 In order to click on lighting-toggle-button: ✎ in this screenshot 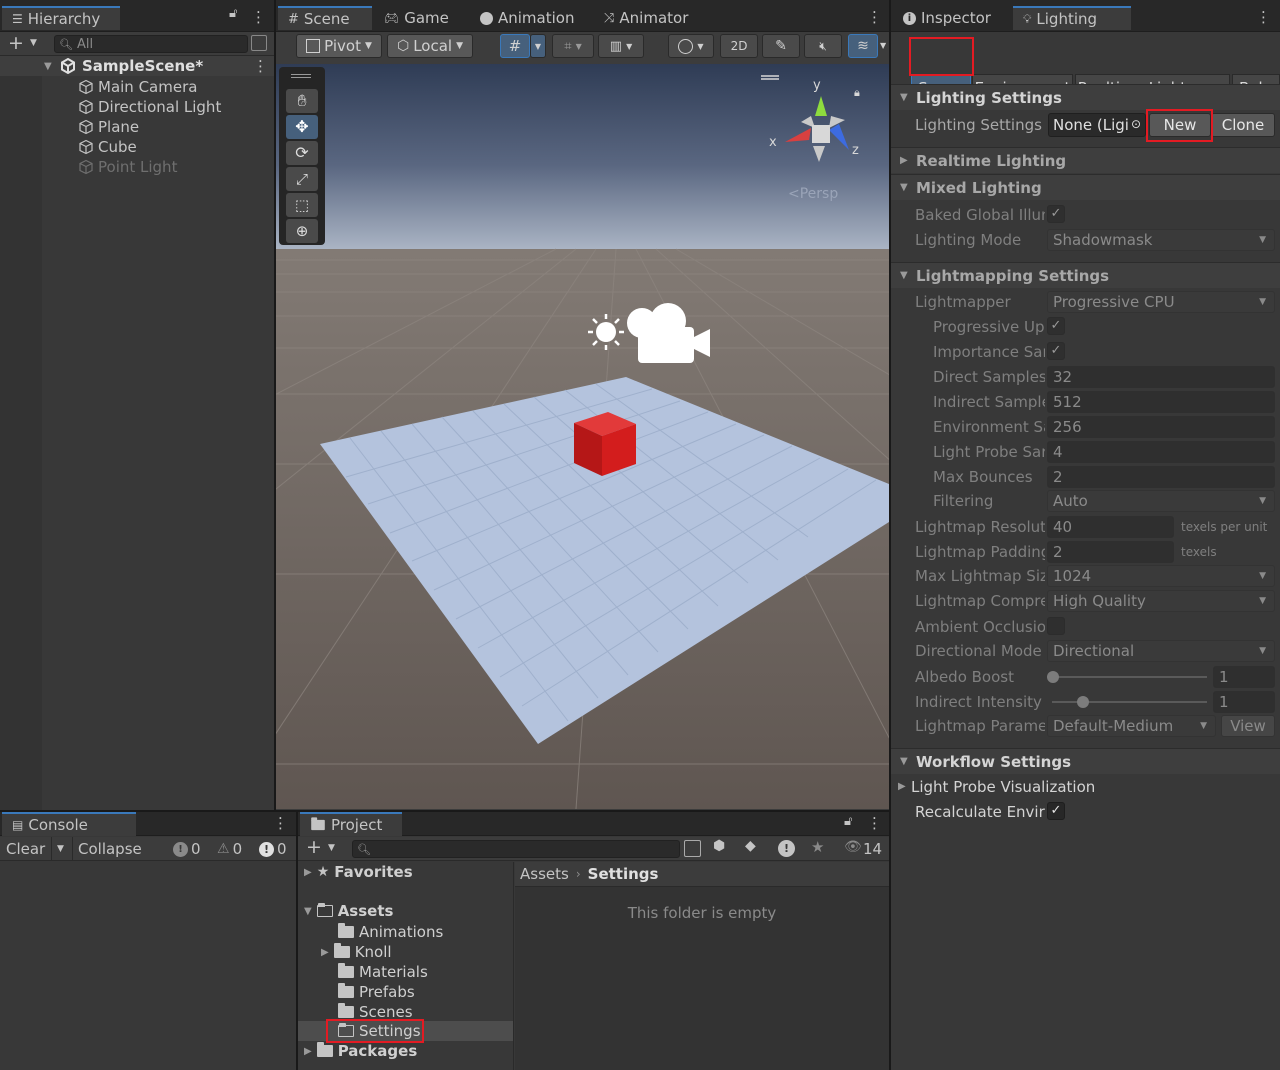, I will do `click(781, 46)`.